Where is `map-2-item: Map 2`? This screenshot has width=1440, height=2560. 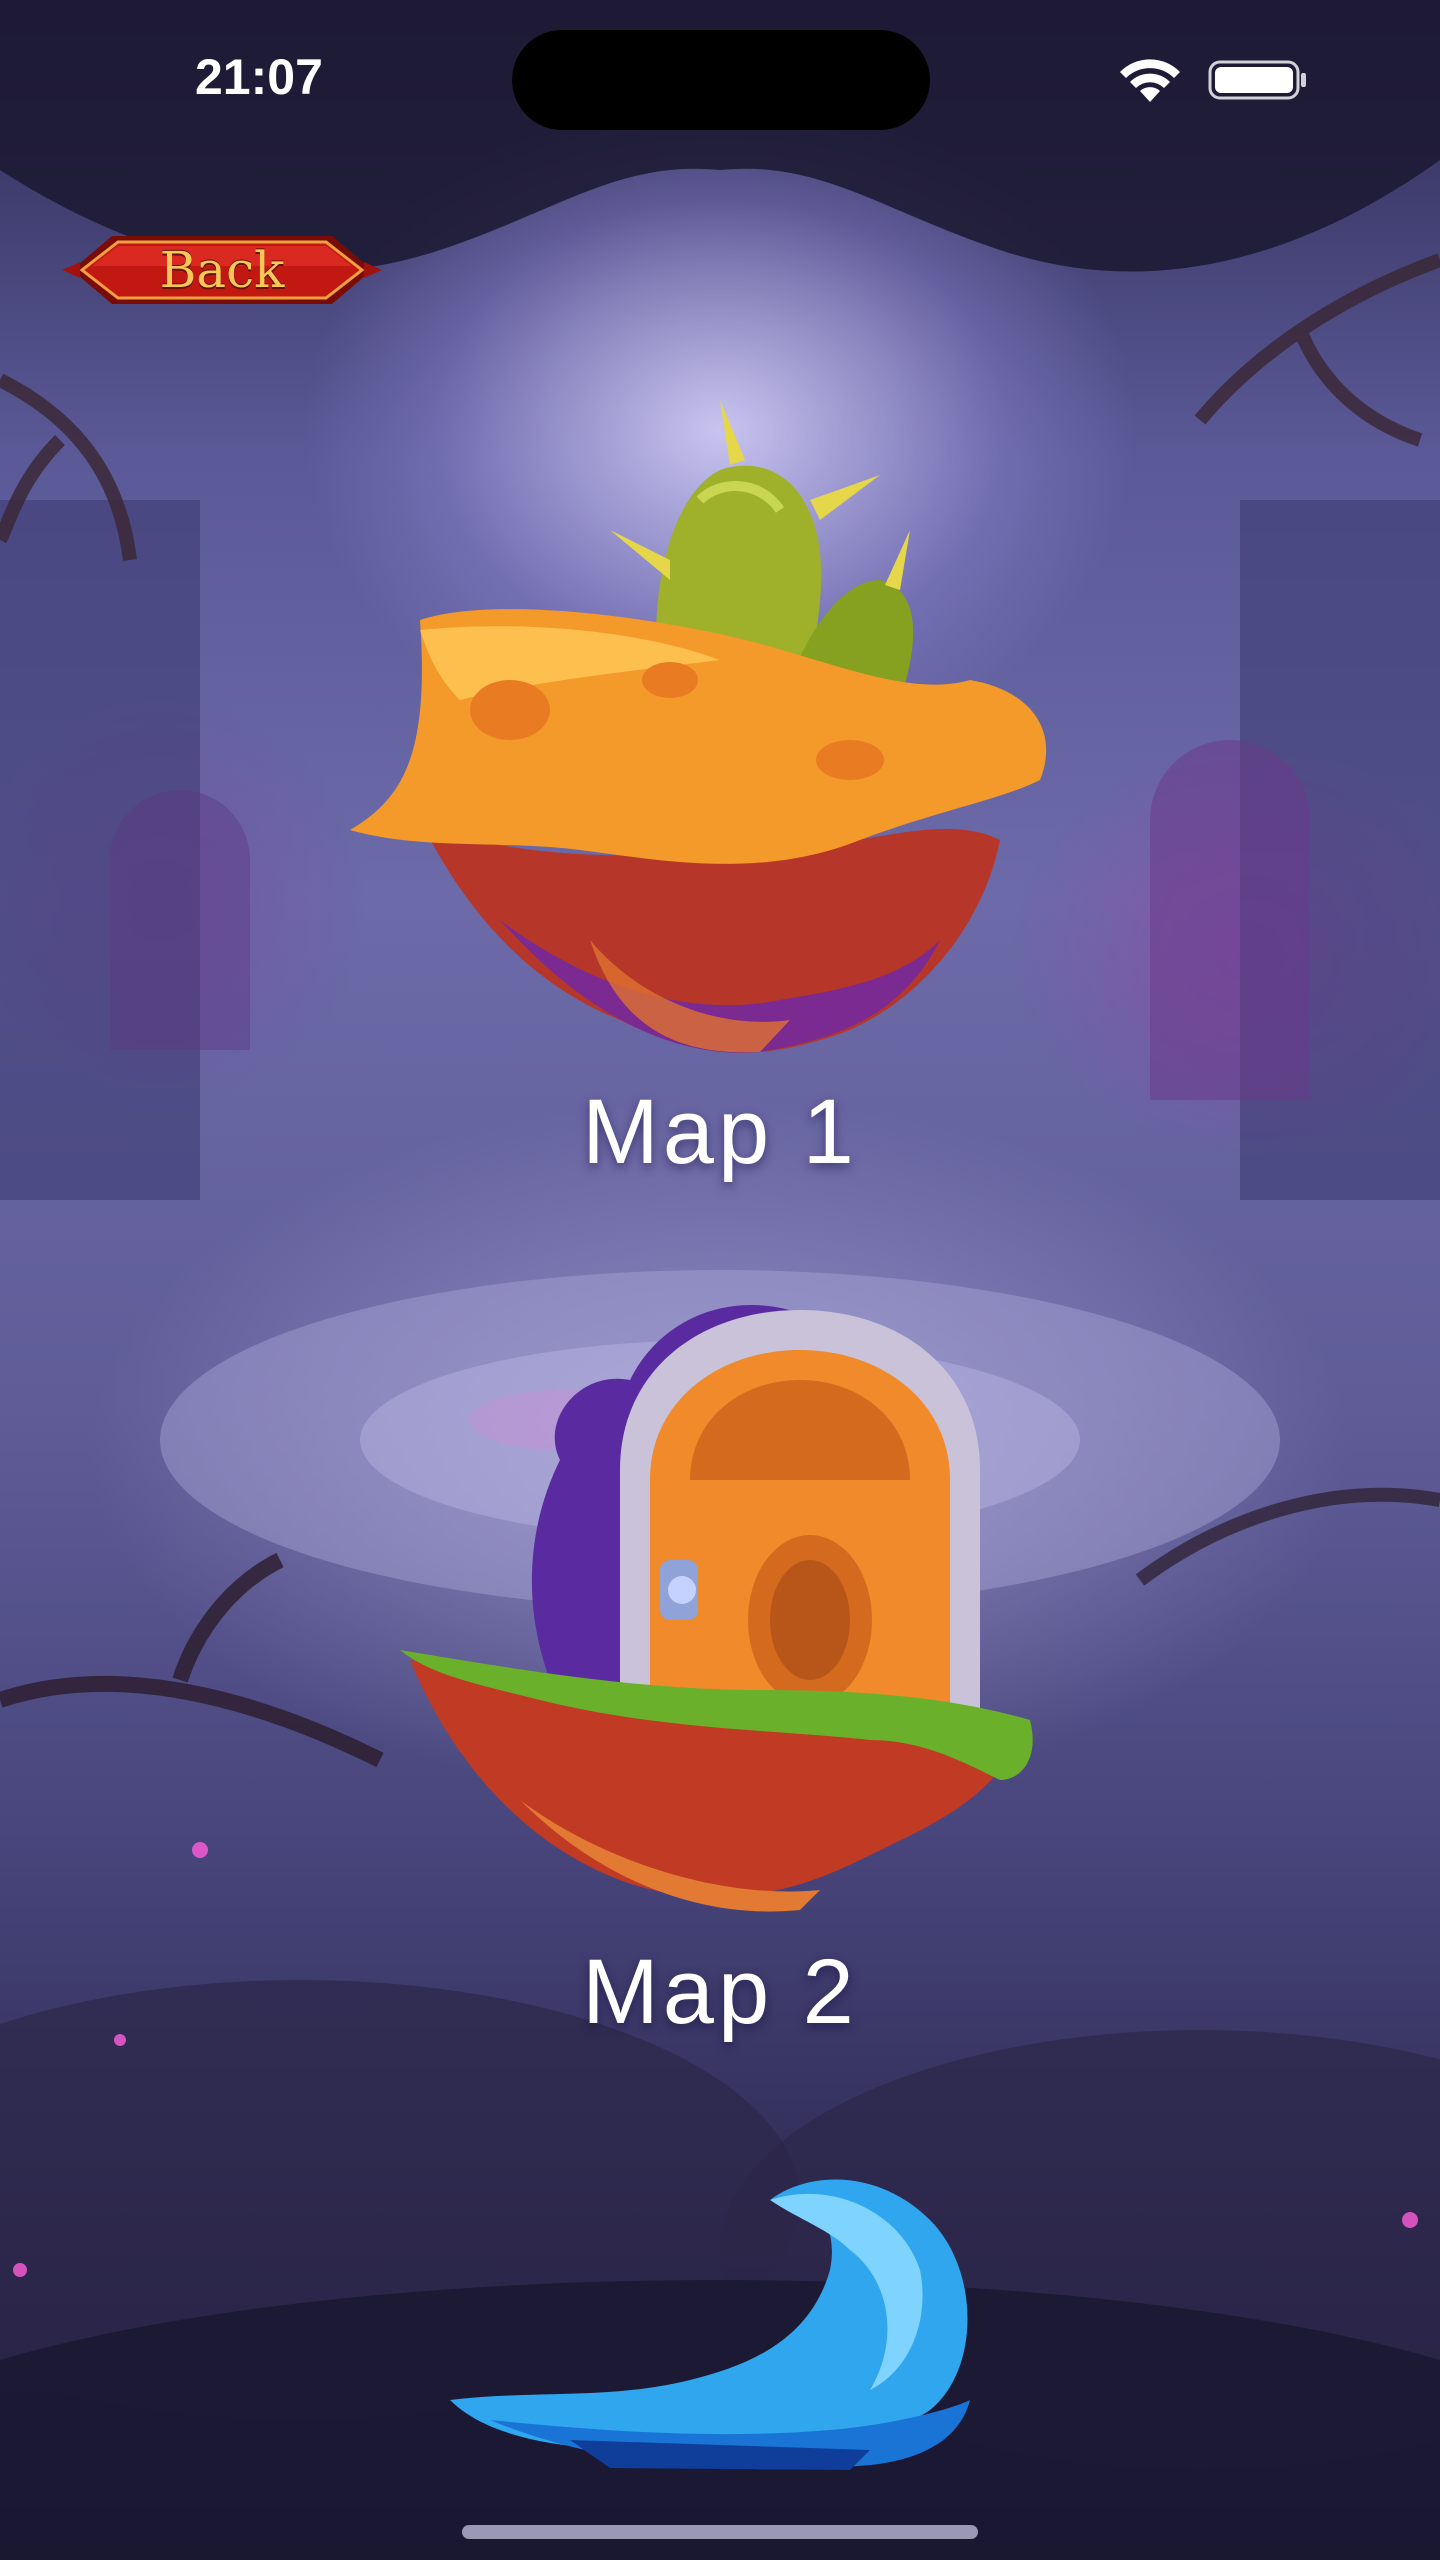
map-2-item: Map 2 is located at coordinates (720, 1651).